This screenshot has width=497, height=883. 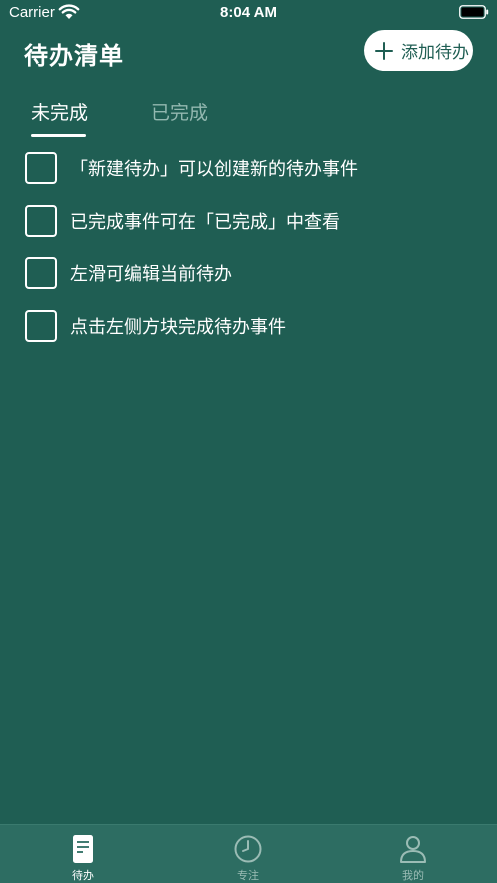 I want to click on tab-completed: 已完成, so click(x=179, y=111).